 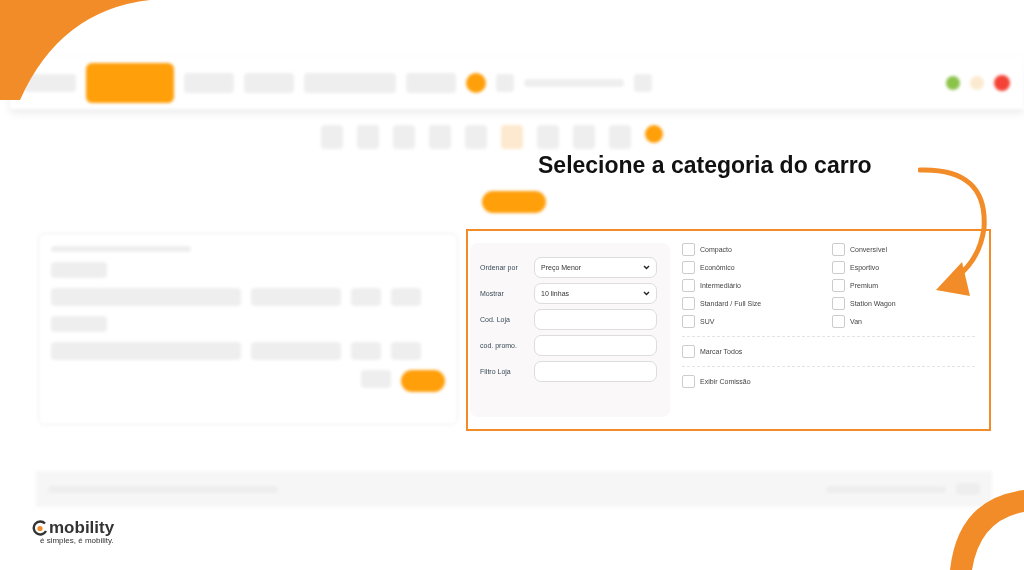 What do you see at coordinates (705, 165) in the screenshot?
I see `annotation-title: Selecione a categoria do carro` at bounding box center [705, 165].